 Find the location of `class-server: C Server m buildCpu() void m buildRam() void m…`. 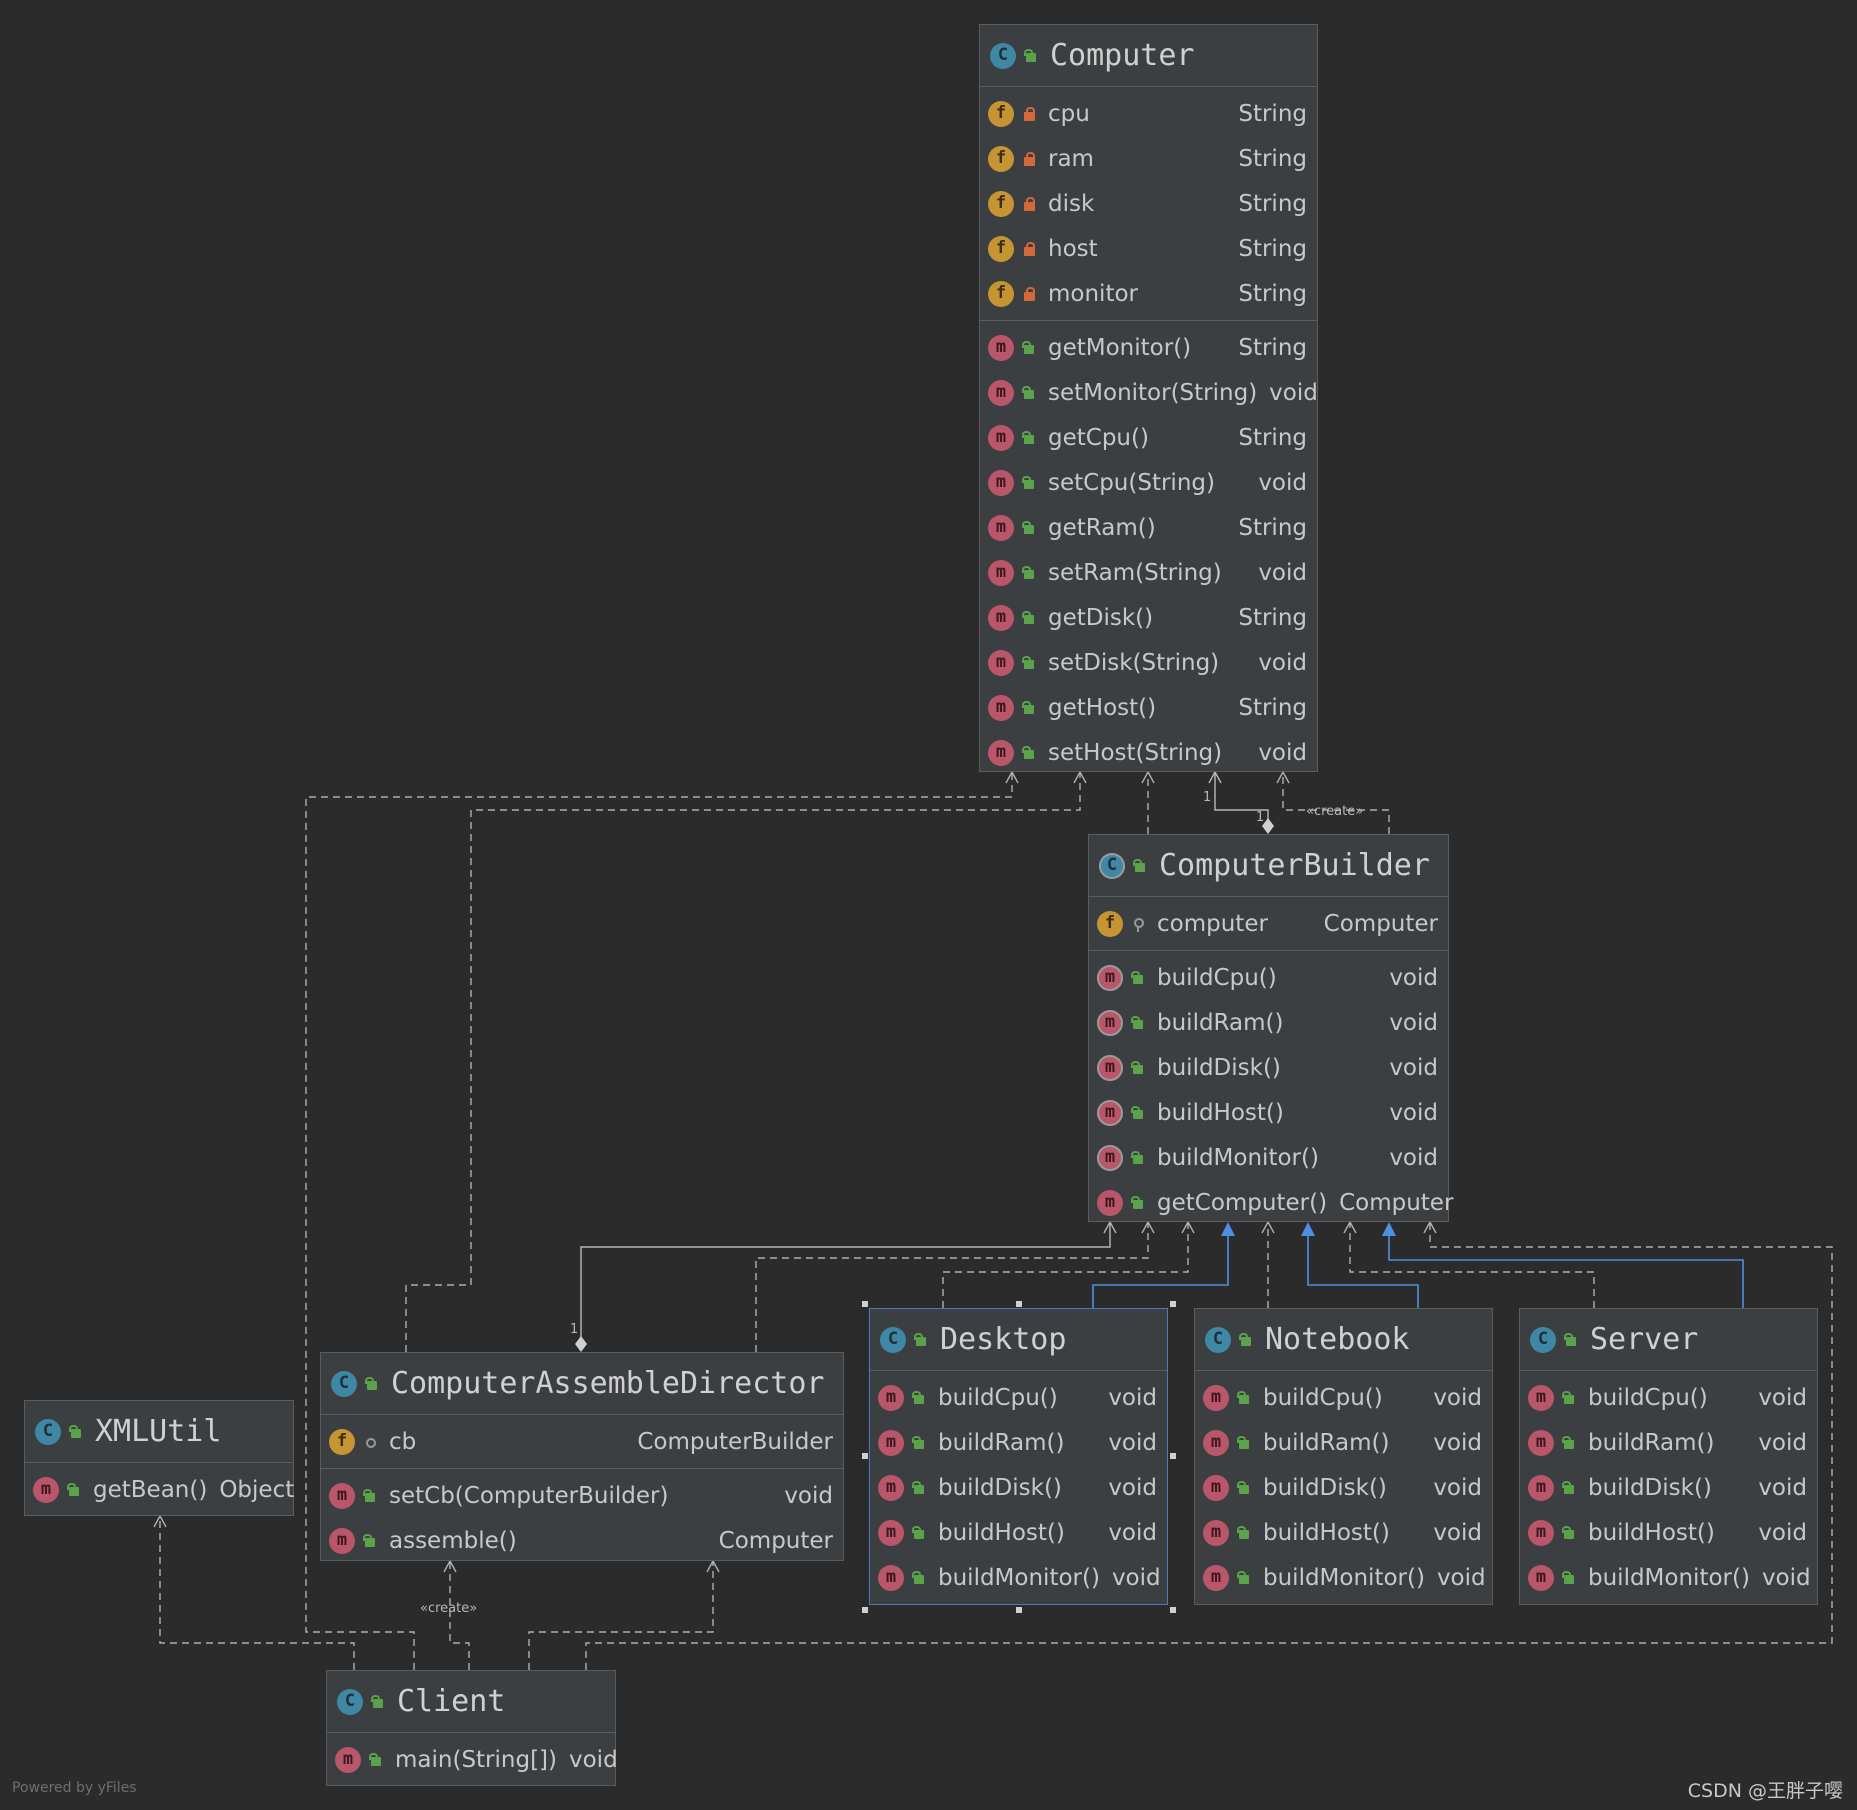

class-server: C Server m buildCpu() void m buildRam() void m… is located at coordinates (1668, 1456).